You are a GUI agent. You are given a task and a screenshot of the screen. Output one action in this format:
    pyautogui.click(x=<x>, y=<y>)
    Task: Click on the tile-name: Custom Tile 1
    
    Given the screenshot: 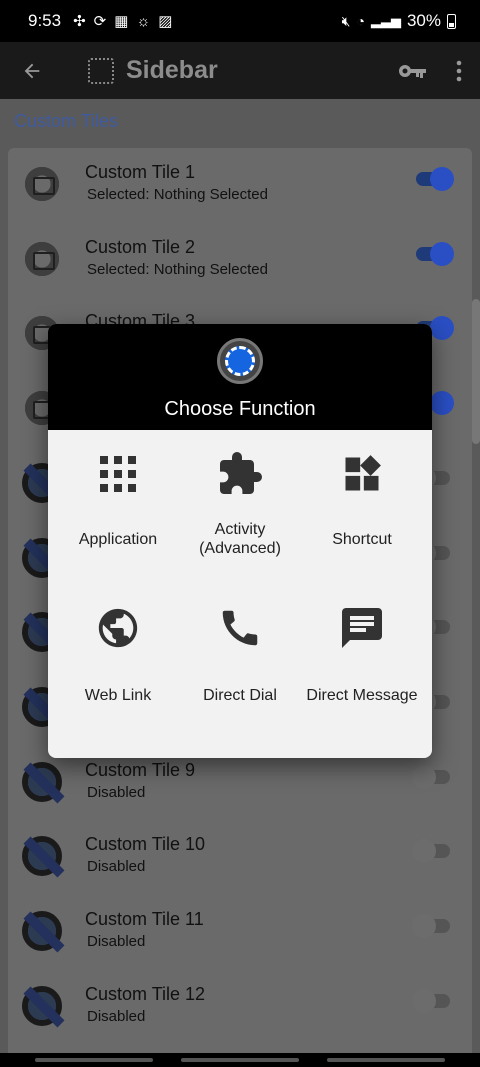 What is the action you would take?
    pyautogui.click(x=140, y=172)
    